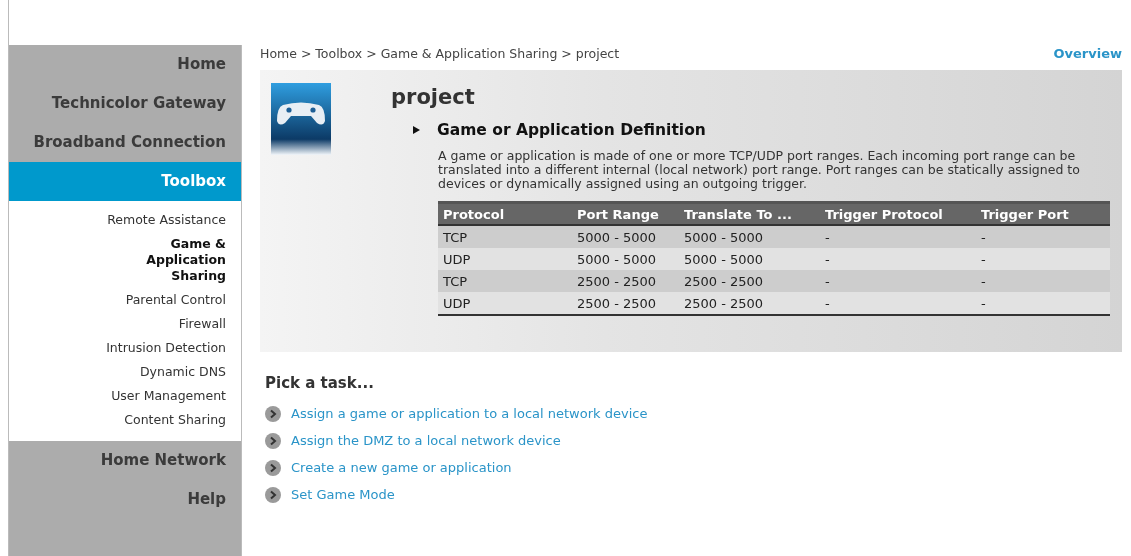 This screenshot has height=556, width=1131. I want to click on nav-subitem: Game & Application Sharing, so click(155, 260).